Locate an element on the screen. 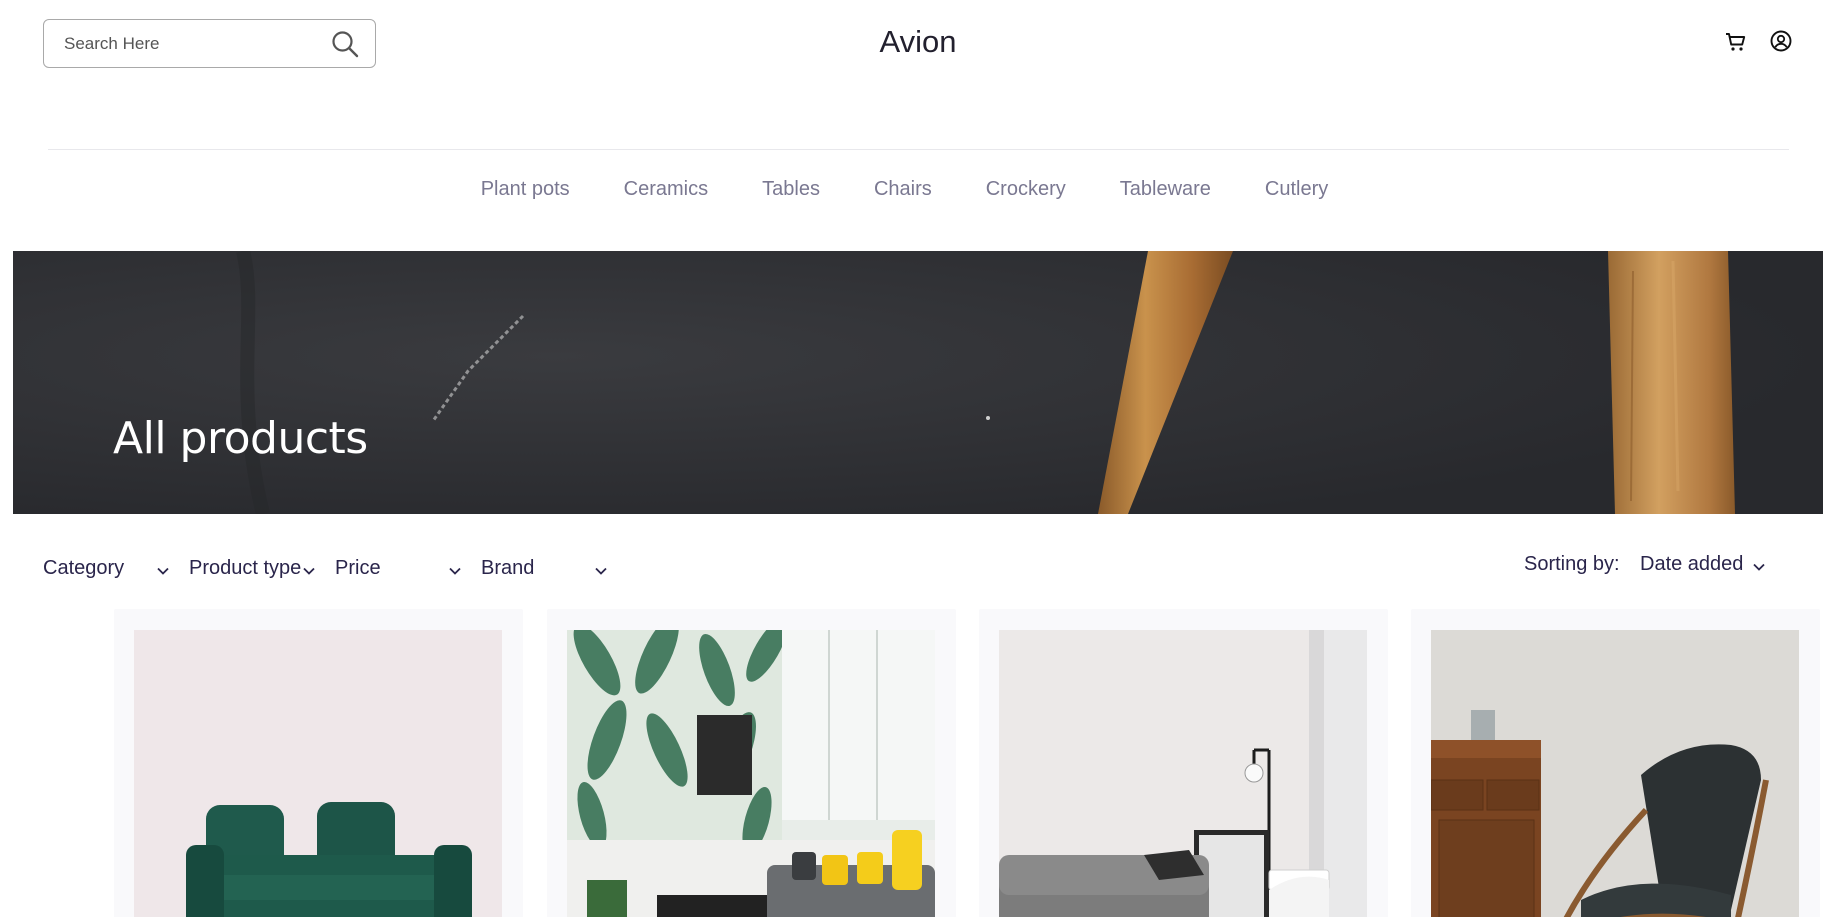 The width and height of the screenshot is (1836, 917). filter-category: Category is located at coordinates (83, 568).